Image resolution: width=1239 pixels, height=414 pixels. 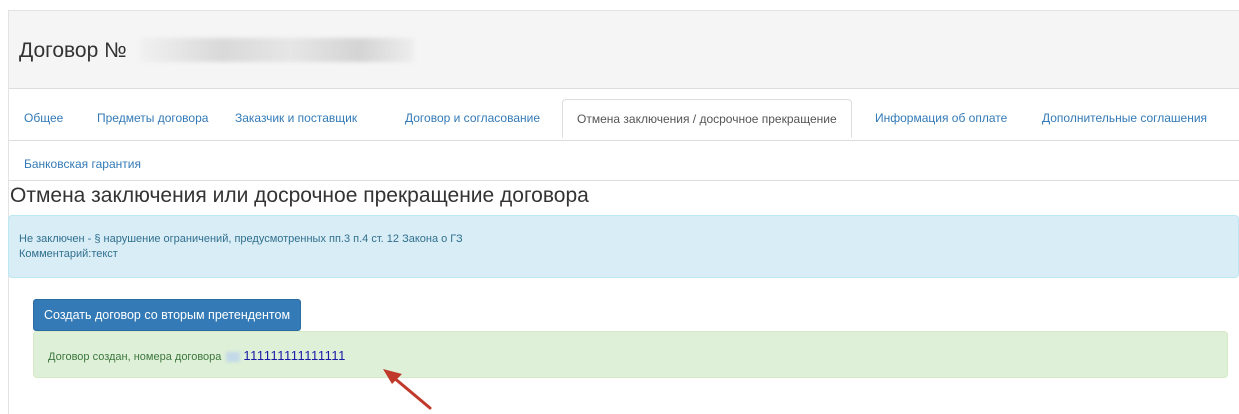 I want to click on success-alert-text: Договор создан, номера договора, so click(x=135, y=357).